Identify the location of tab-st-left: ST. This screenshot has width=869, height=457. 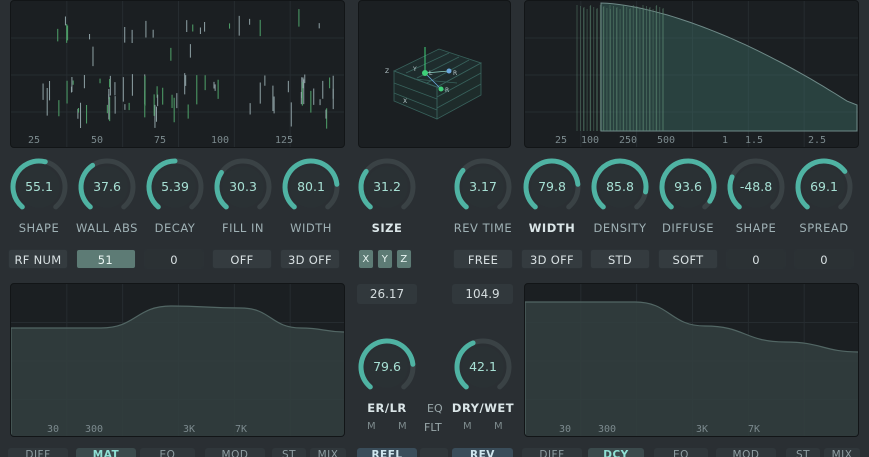
(289, 452).